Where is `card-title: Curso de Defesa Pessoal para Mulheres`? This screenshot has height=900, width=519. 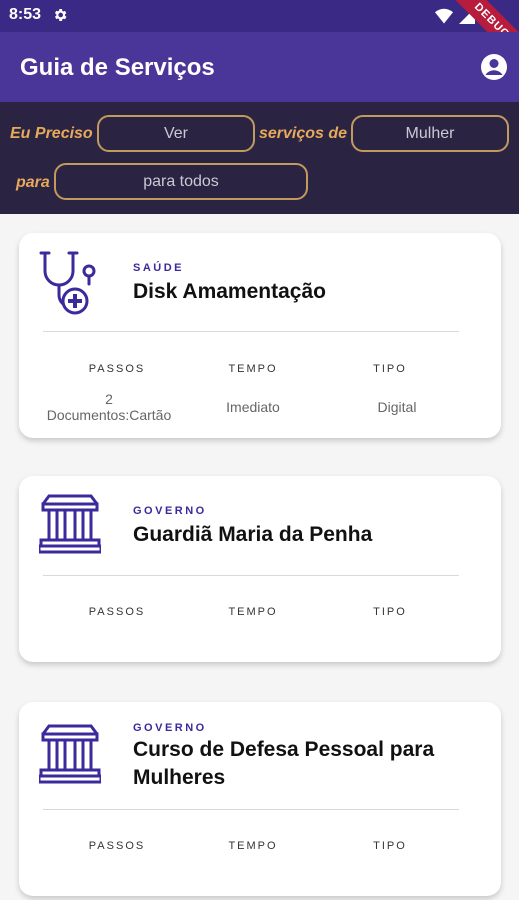 card-title: Curso de Defesa Pessoal para Mulheres is located at coordinates (284, 763).